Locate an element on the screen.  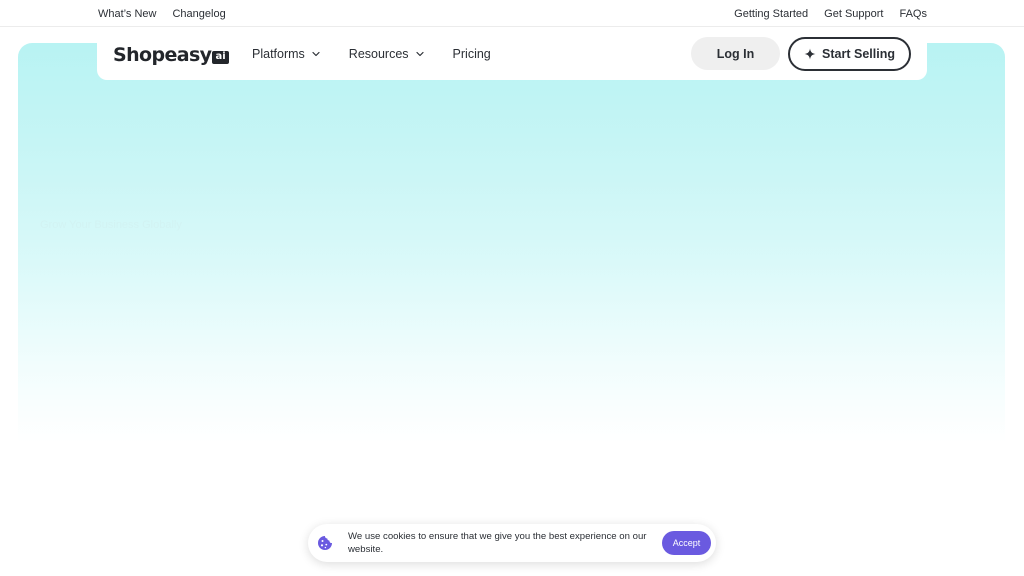
get-support-link: Get Support is located at coordinates (853, 14).